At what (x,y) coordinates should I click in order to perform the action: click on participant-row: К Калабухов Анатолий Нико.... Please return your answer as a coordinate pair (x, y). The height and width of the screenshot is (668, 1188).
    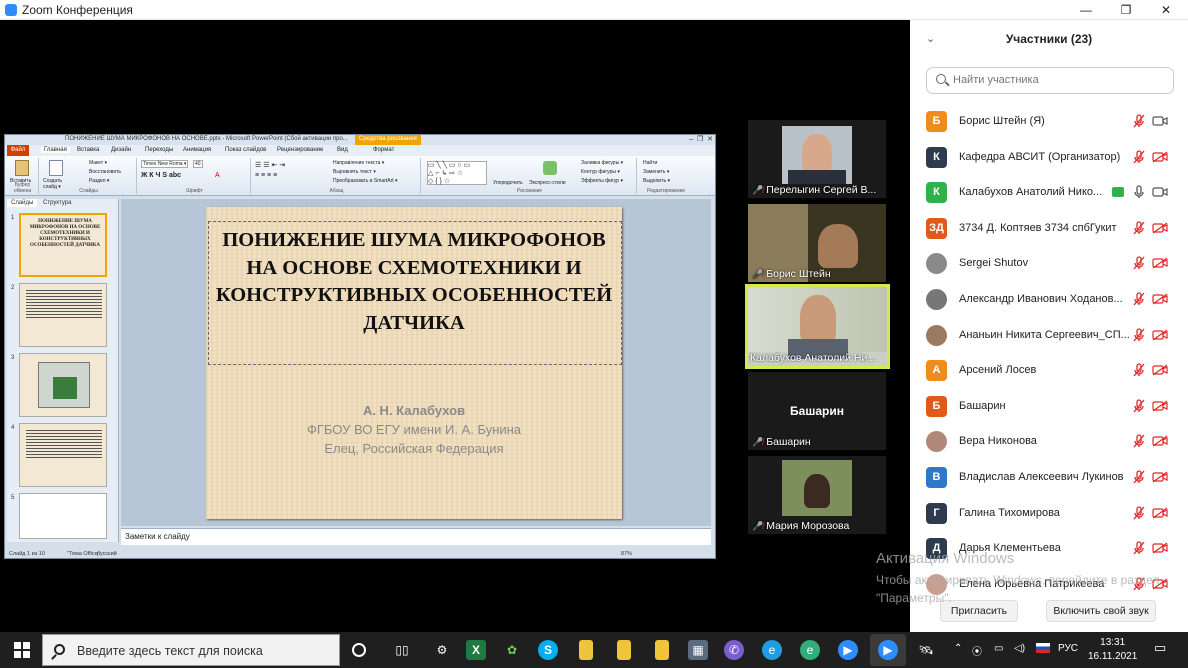
    Looking at the image, I should click on (1049, 192).